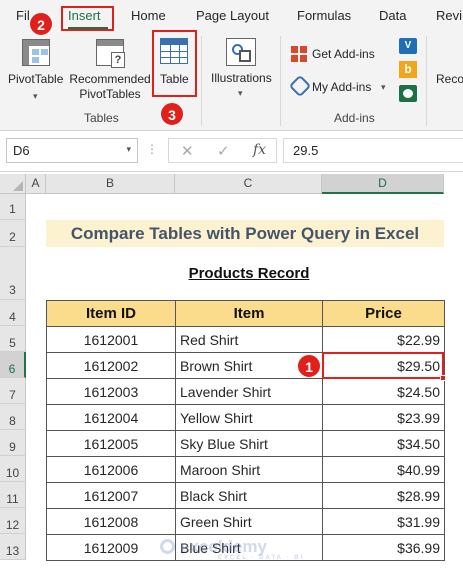  Describe the element at coordinates (13, 365) in the screenshot. I see `row-header-6: 6` at that location.